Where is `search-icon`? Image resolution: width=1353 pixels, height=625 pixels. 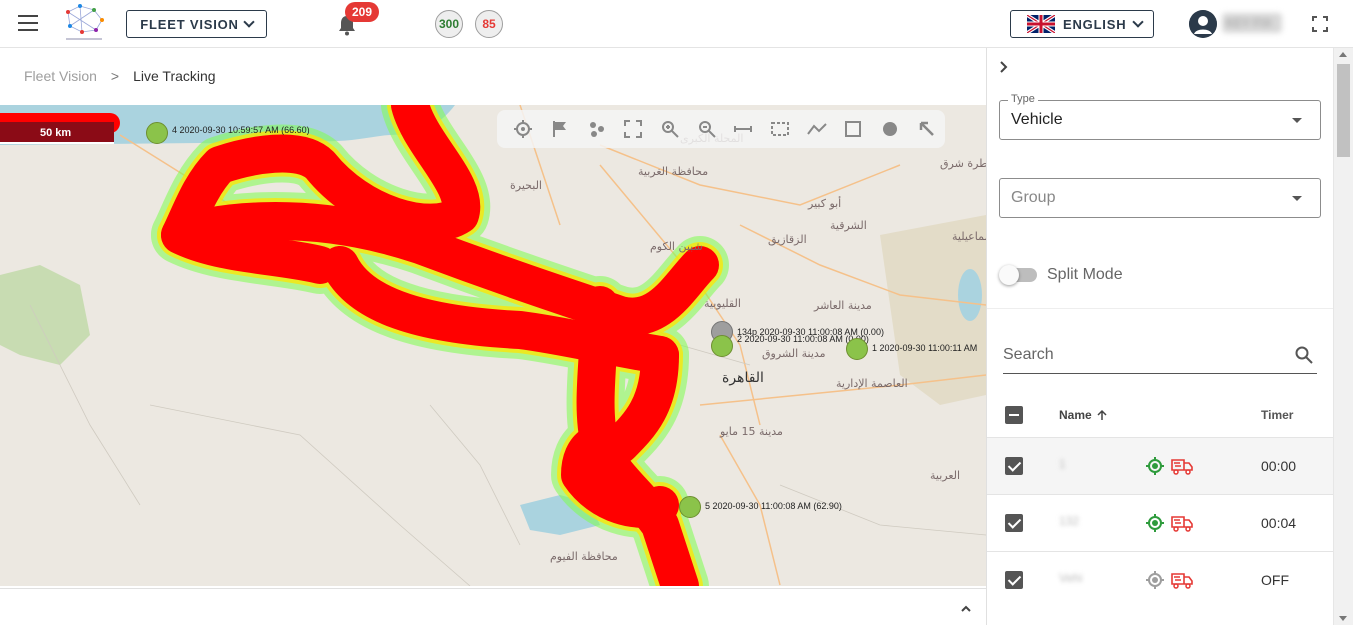 search-icon is located at coordinates (1304, 355).